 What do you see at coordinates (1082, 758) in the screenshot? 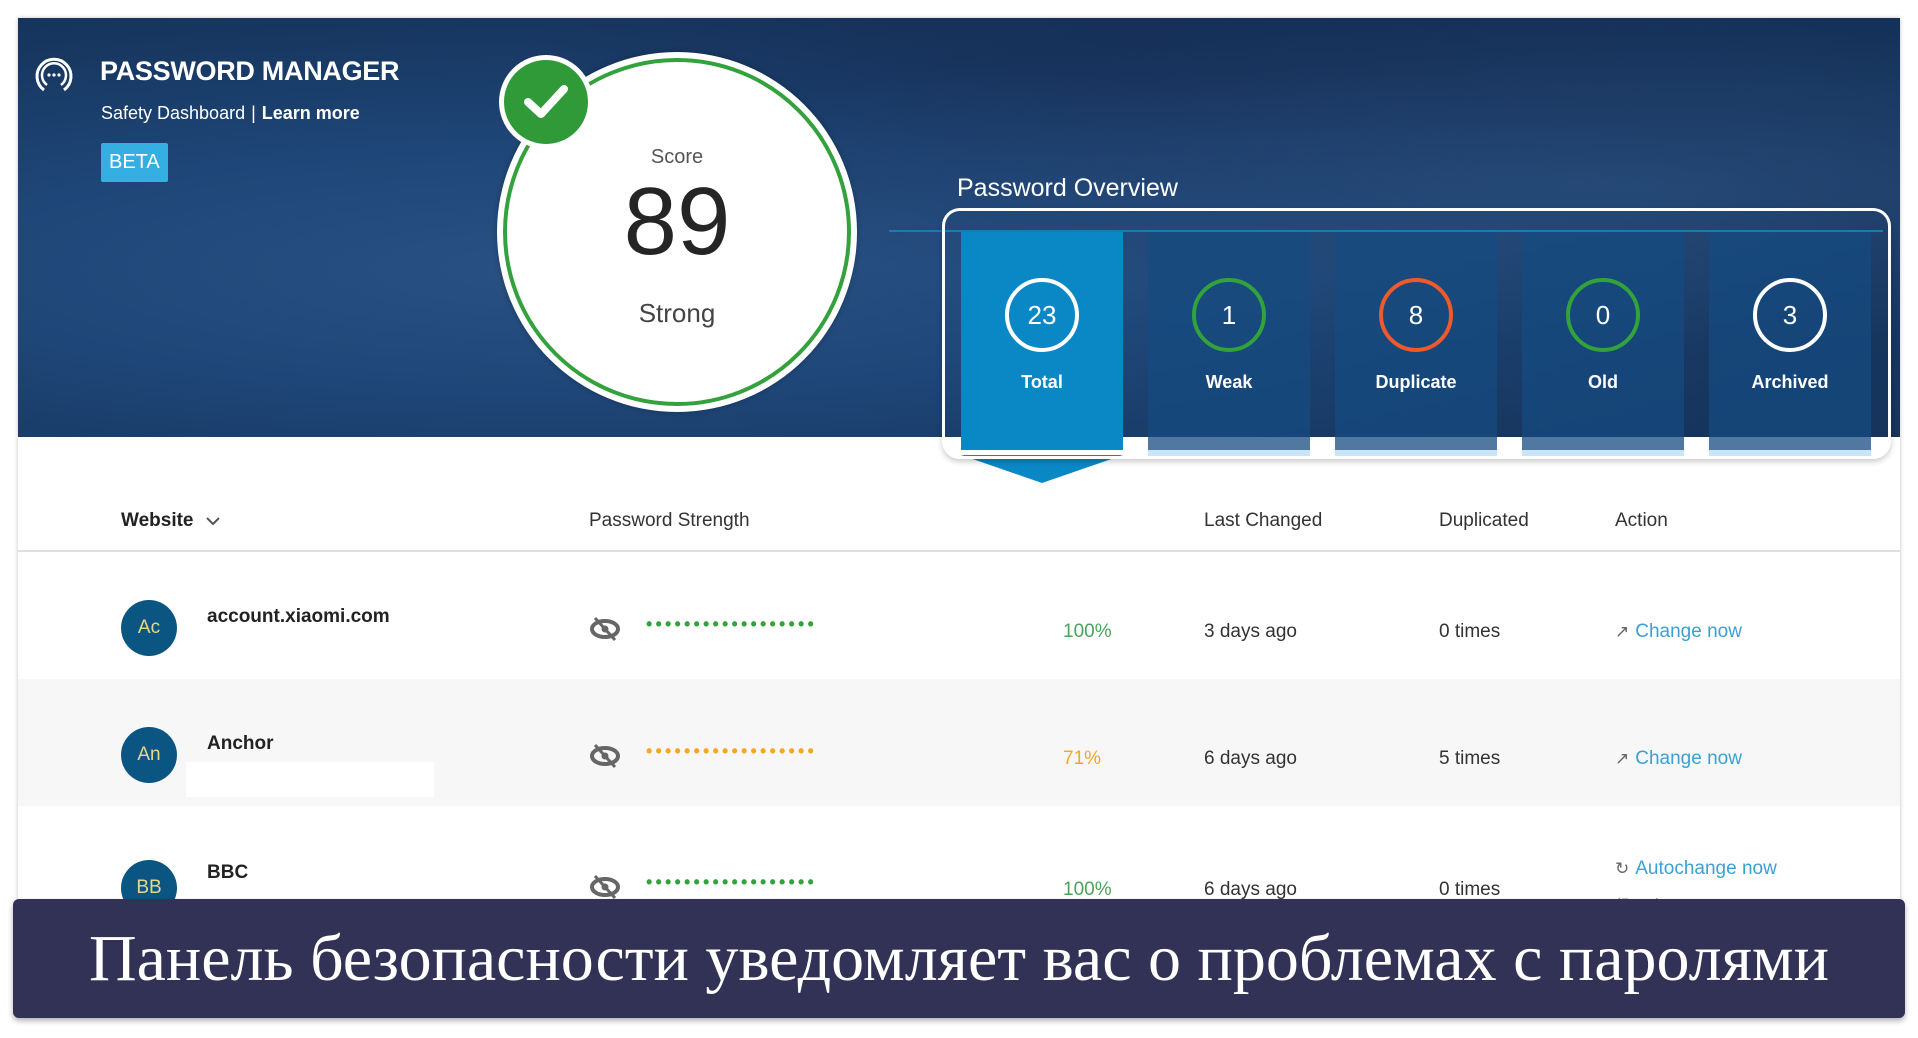
I see `strength-percent: 71%` at bounding box center [1082, 758].